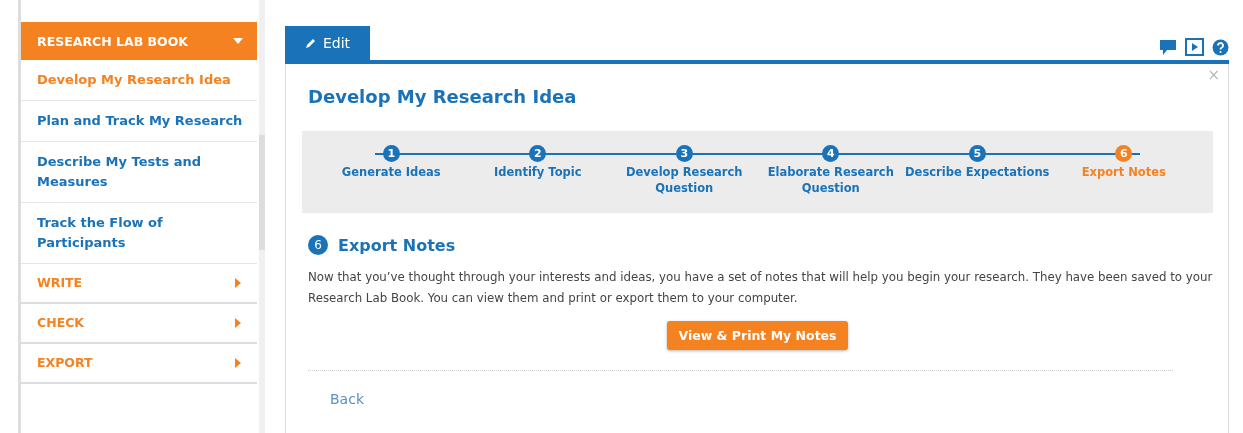  Describe the element at coordinates (684, 153) in the screenshot. I see `step-number: 3` at that location.